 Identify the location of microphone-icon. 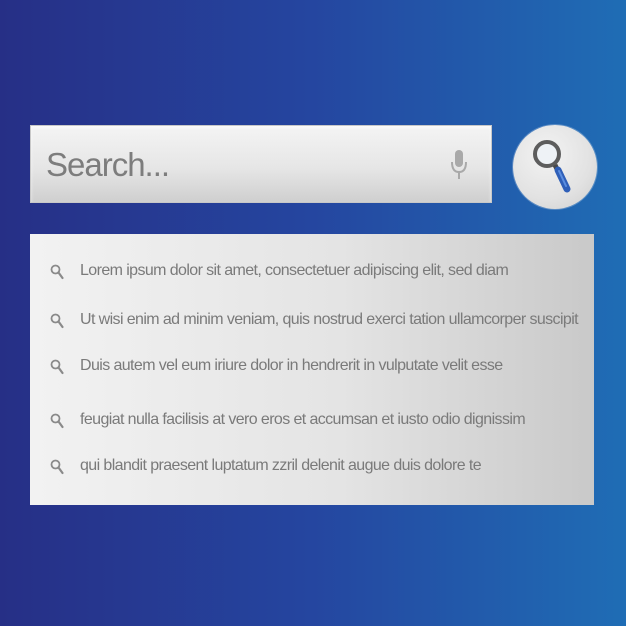
(459, 165).